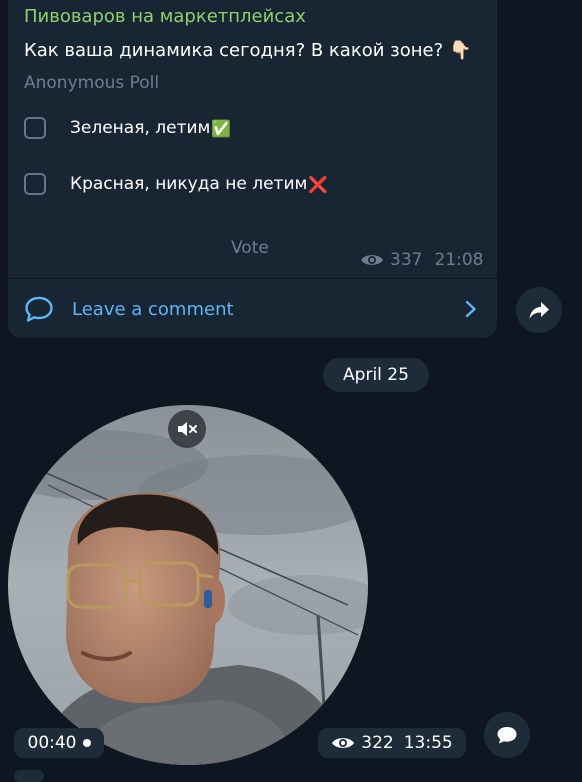 This screenshot has width=582, height=782. What do you see at coordinates (318, 184) in the screenshot?
I see `cross-mark-emoji: ❌` at bounding box center [318, 184].